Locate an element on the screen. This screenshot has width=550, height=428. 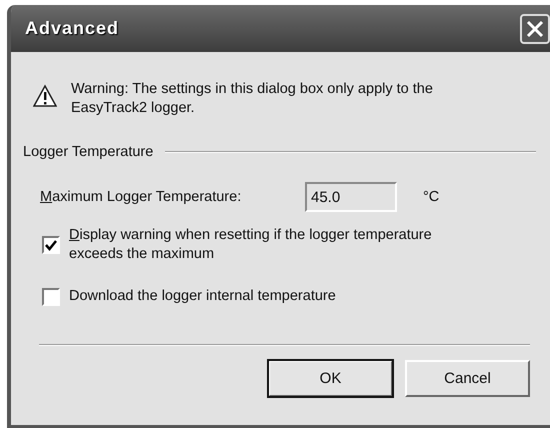
close-icon is located at coordinates (535, 29).